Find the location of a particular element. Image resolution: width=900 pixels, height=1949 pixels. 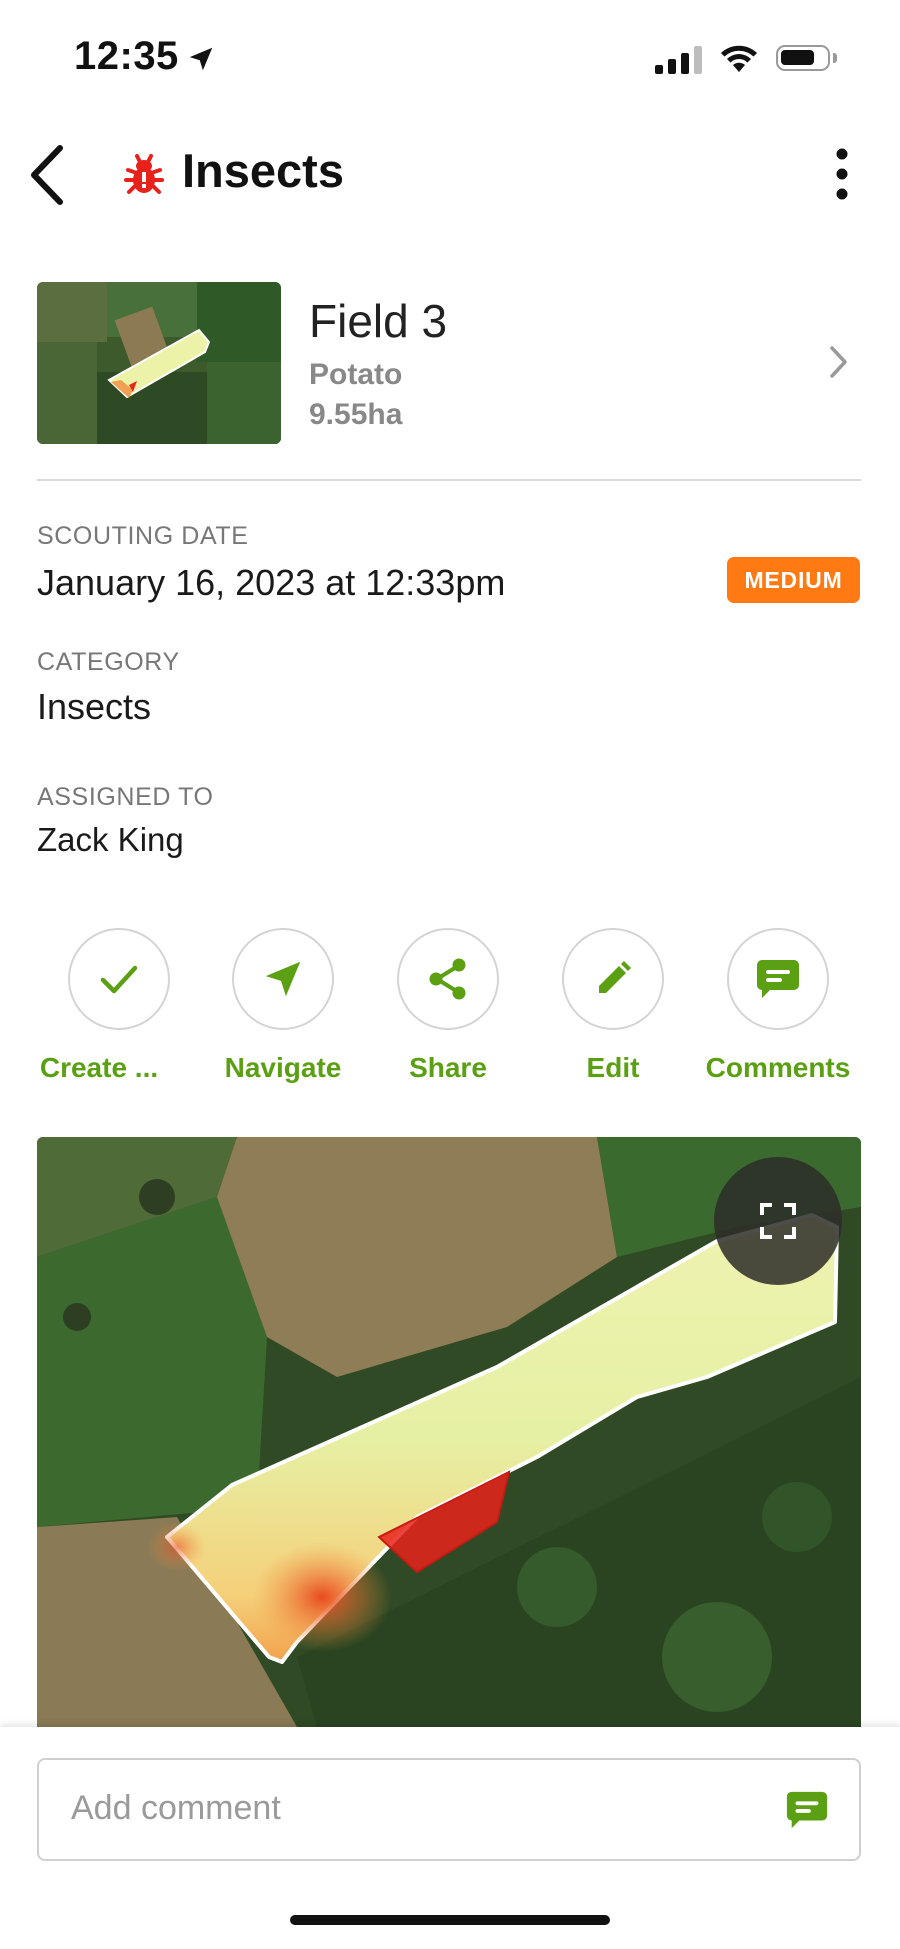

scouting-date-label: SCOUTING DATE is located at coordinates (143, 536).